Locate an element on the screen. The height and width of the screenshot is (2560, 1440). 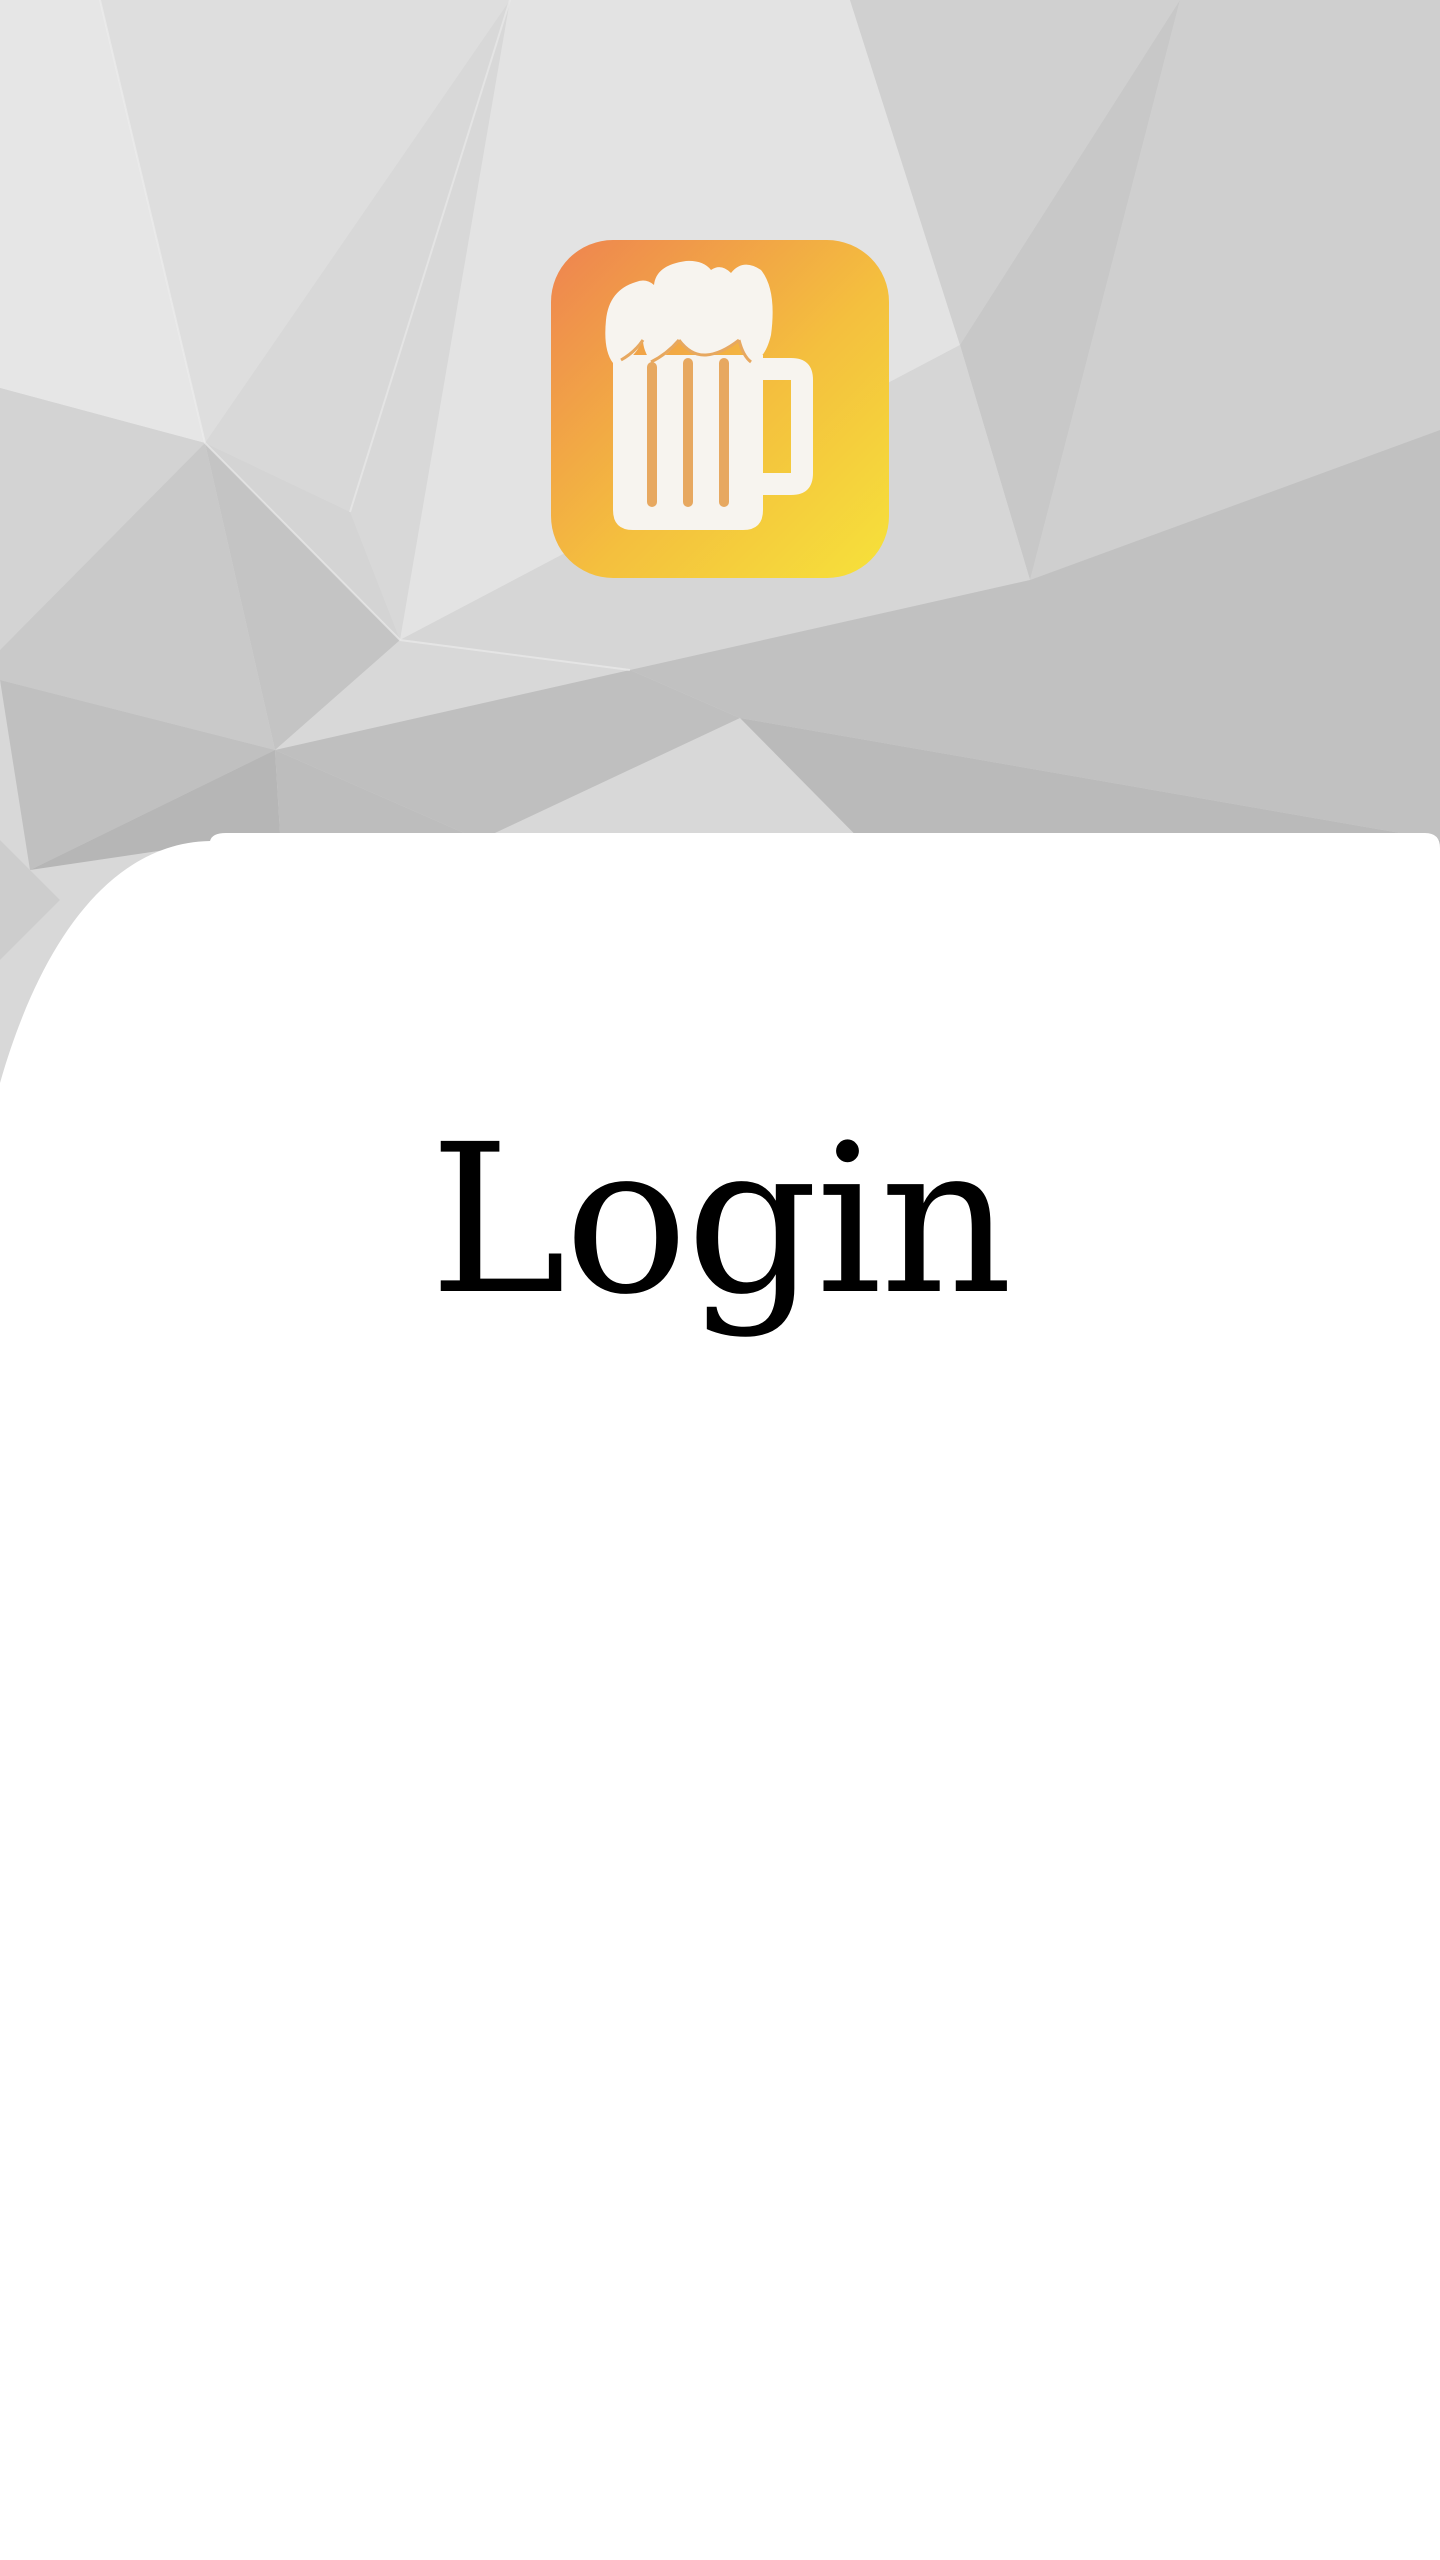
app-logo is located at coordinates (720, 409).